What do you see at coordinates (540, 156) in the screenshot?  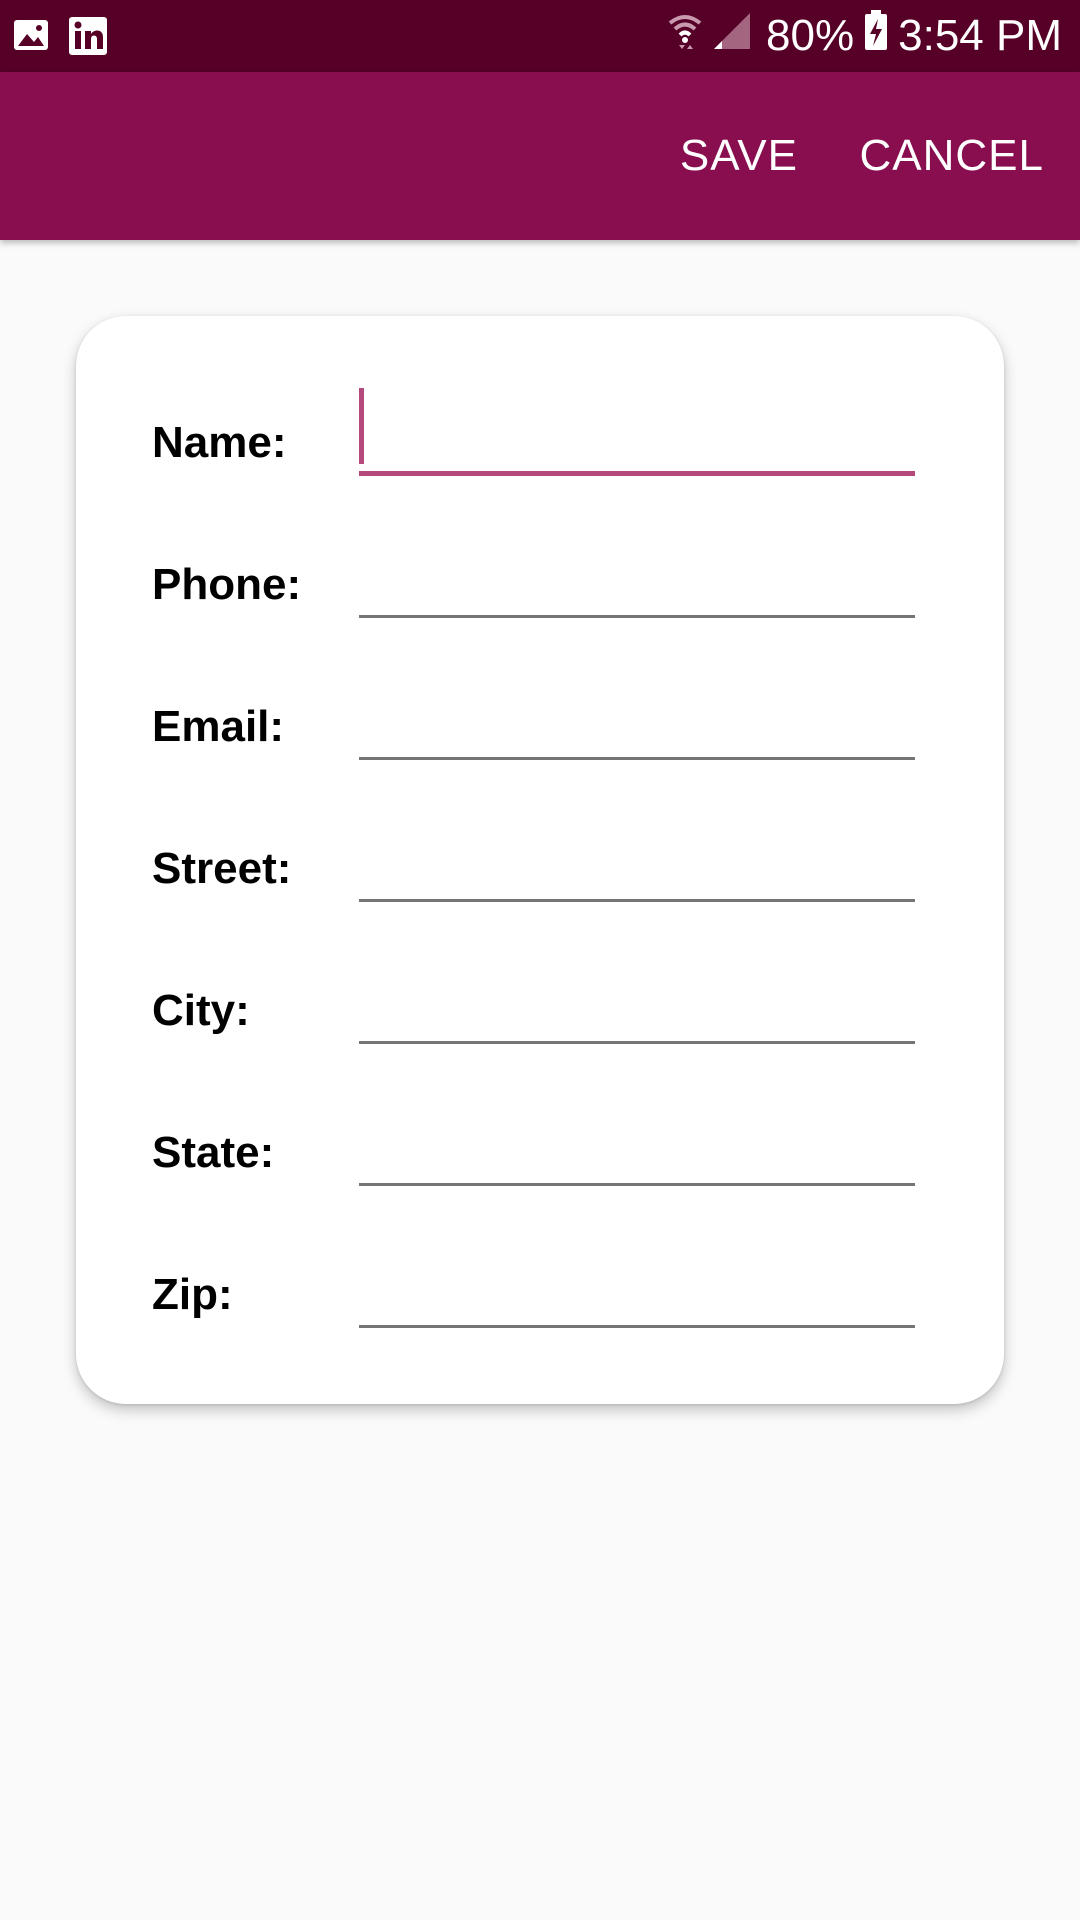 I see `app-bar: SAVE CANCEL` at bounding box center [540, 156].